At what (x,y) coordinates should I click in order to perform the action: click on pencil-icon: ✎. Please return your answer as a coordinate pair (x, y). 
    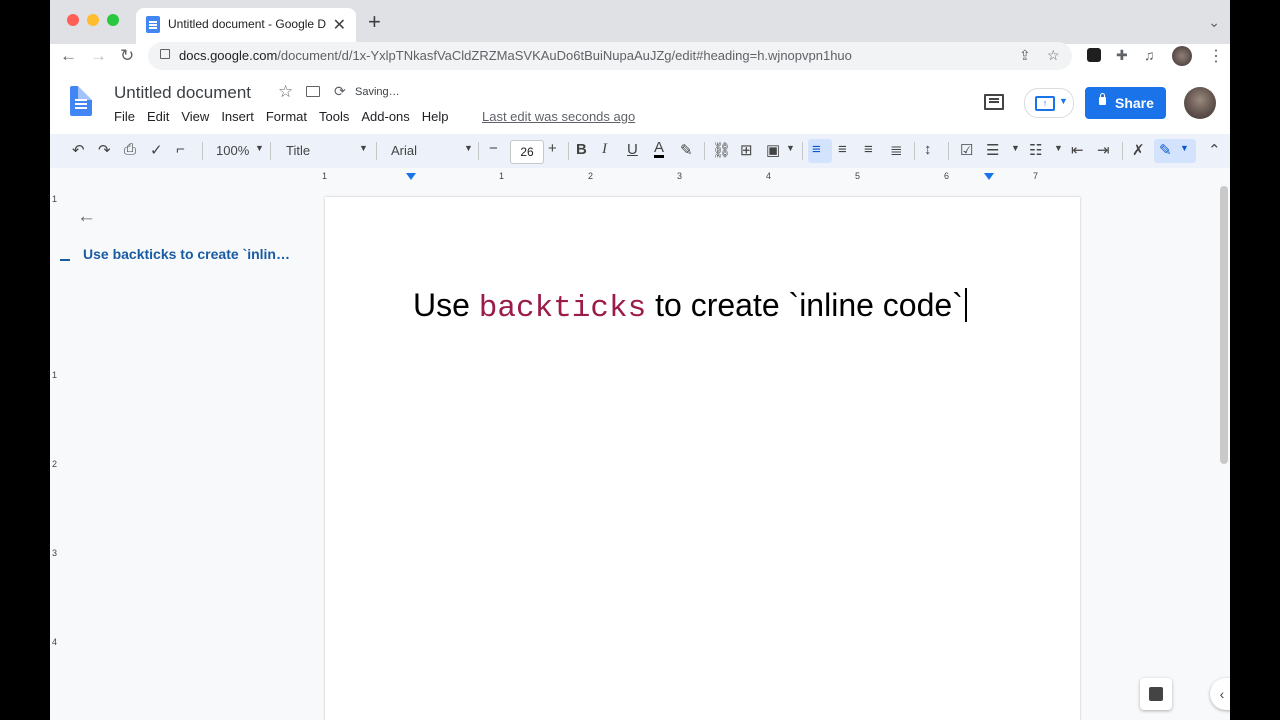
    Looking at the image, I should click on (1165, 150).